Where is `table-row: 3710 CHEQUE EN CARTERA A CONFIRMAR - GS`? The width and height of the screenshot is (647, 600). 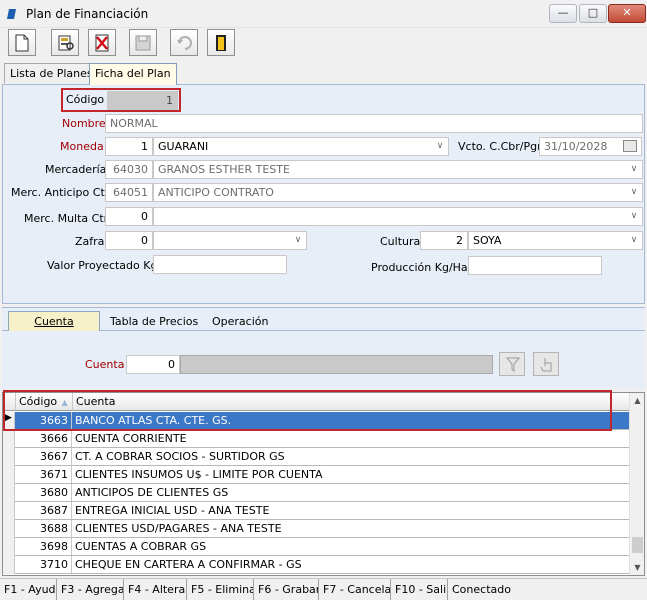
table-row: 3710 CHEQUE EN CARTERA A CONFIRMAR - GS is located at coordinates (316, 565).